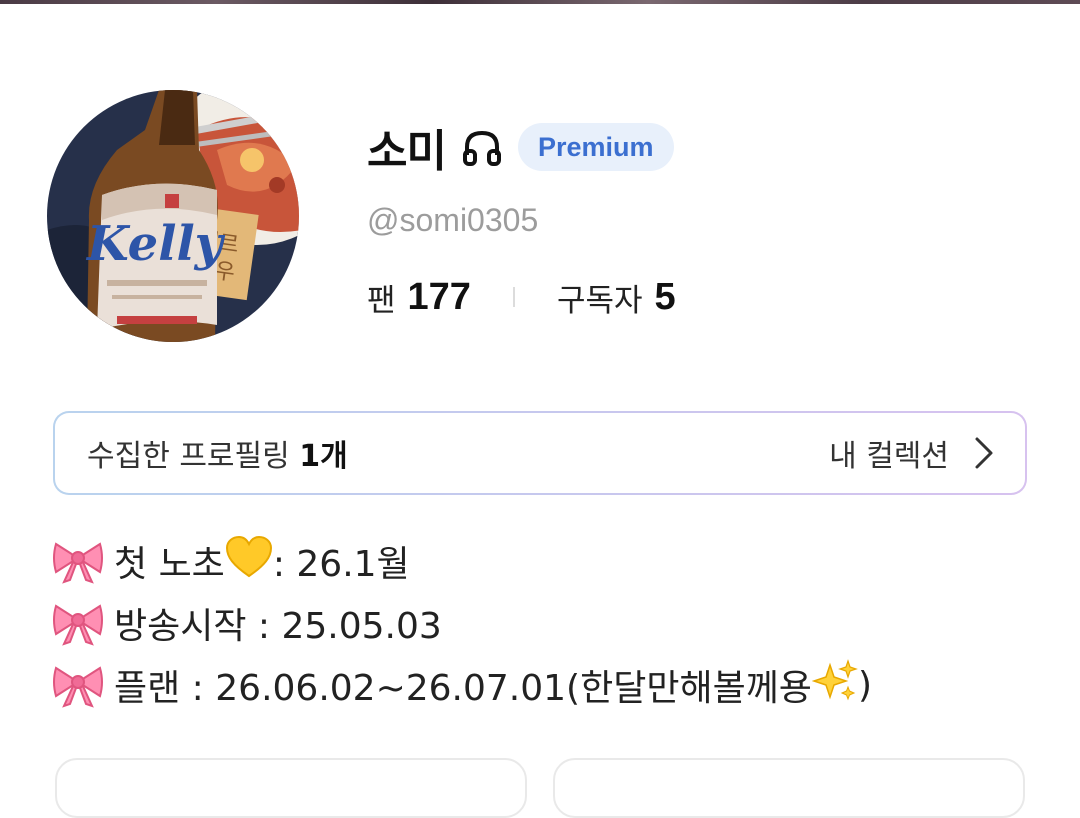 This screenshot has height=818, width=1080. Describe the element at coordinates (665, 297) in the screenshot. I see `subscribers-count: 5` at that location.